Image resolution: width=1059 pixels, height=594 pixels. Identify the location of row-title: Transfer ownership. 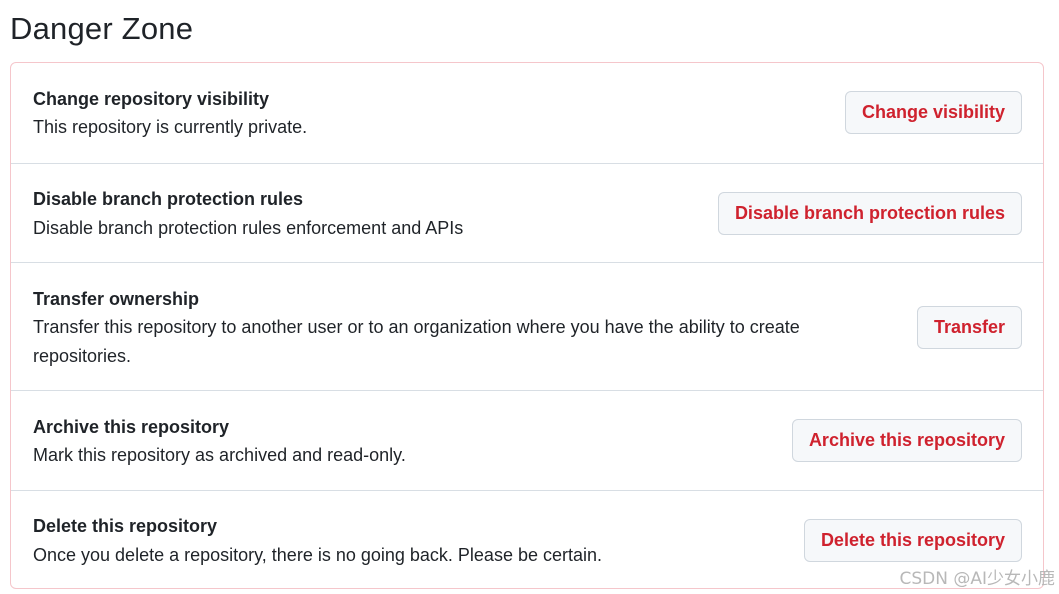
(116, 299).